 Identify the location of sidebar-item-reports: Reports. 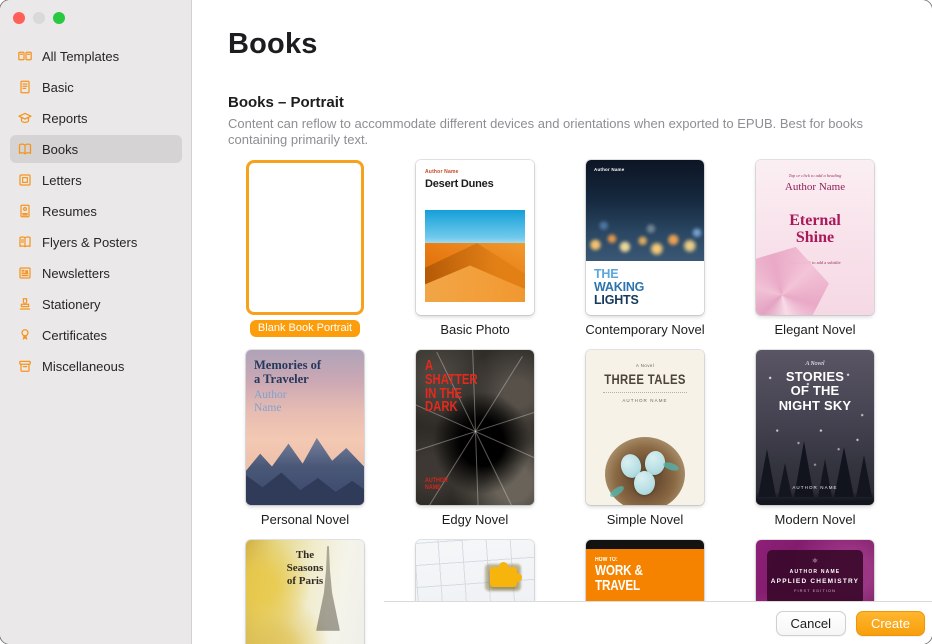
(96, 118).